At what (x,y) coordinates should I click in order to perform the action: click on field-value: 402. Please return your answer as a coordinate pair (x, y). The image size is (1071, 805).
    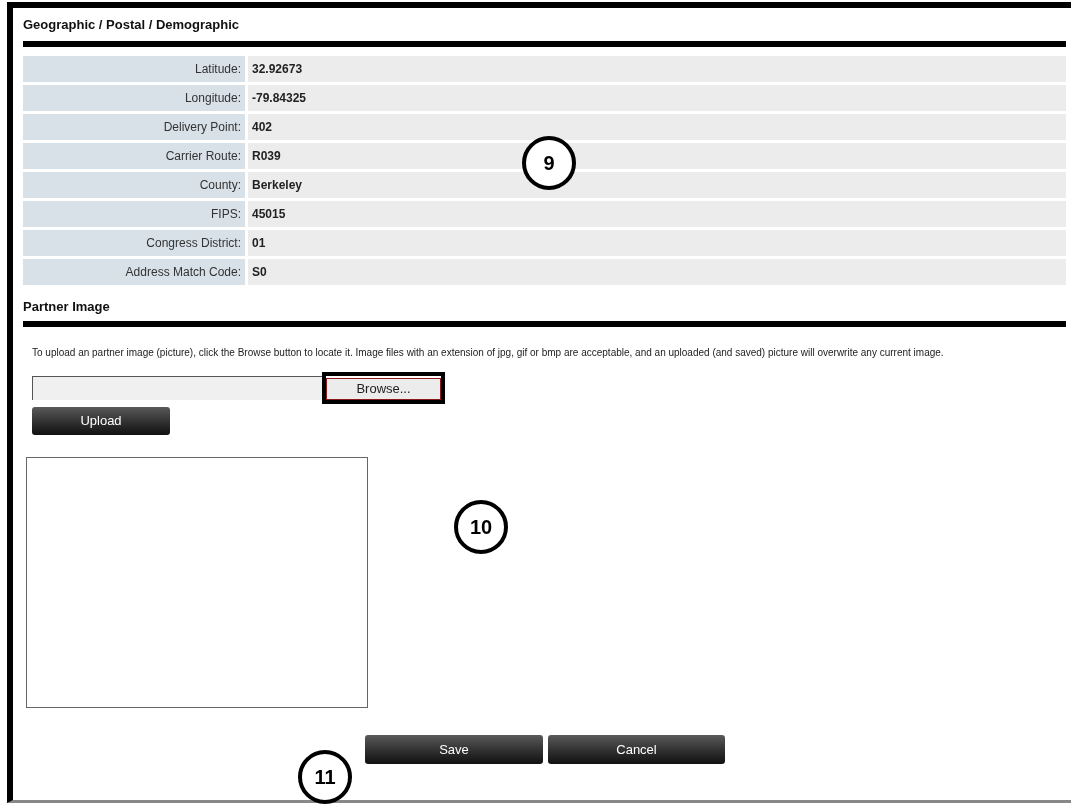
    Looking at the image, I should click on (657, 127).